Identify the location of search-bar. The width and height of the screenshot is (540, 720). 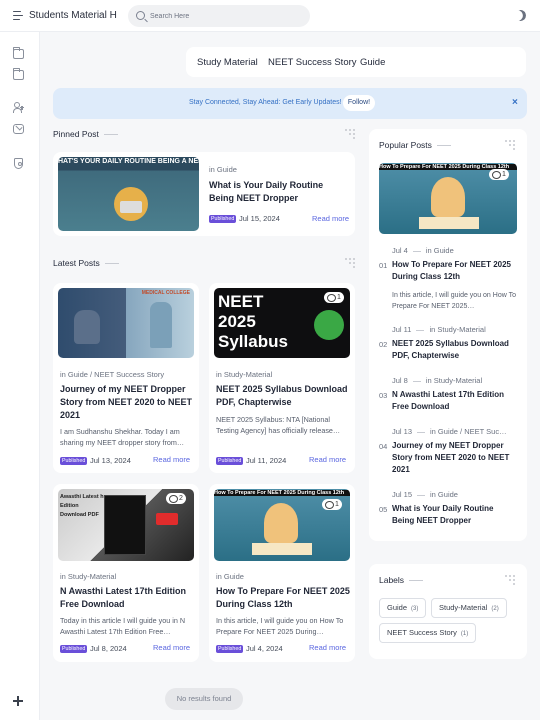
(219, 16).